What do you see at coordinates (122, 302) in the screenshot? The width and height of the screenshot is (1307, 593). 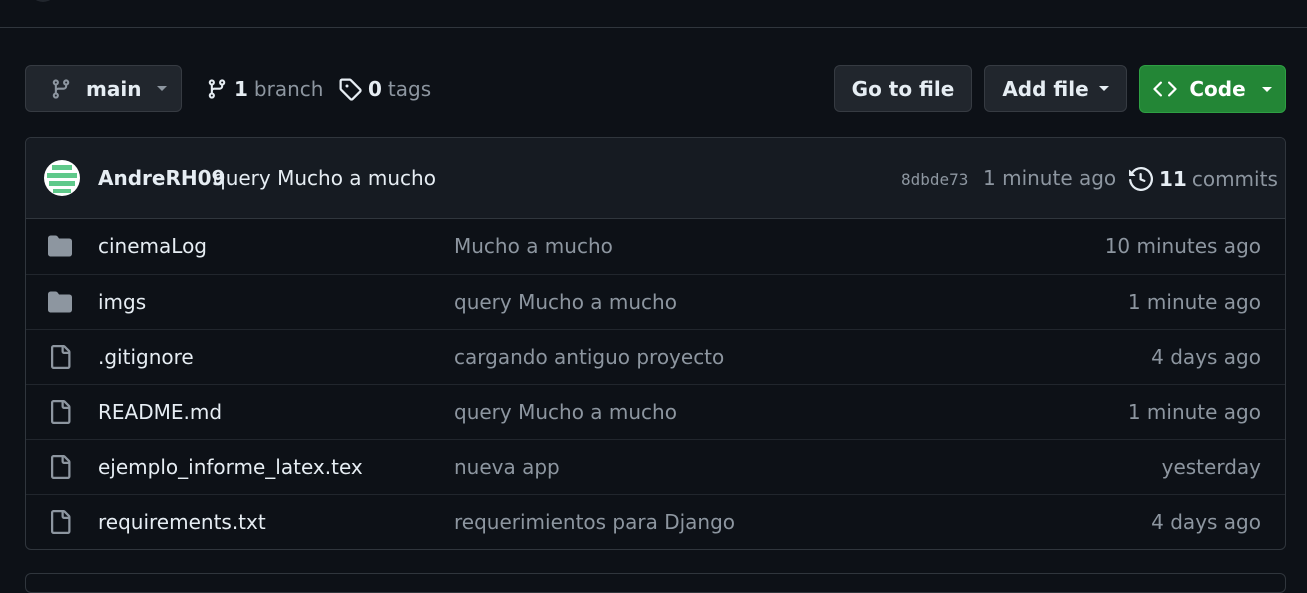 I see `file-name: imgs` at bounding box center [122, 302].